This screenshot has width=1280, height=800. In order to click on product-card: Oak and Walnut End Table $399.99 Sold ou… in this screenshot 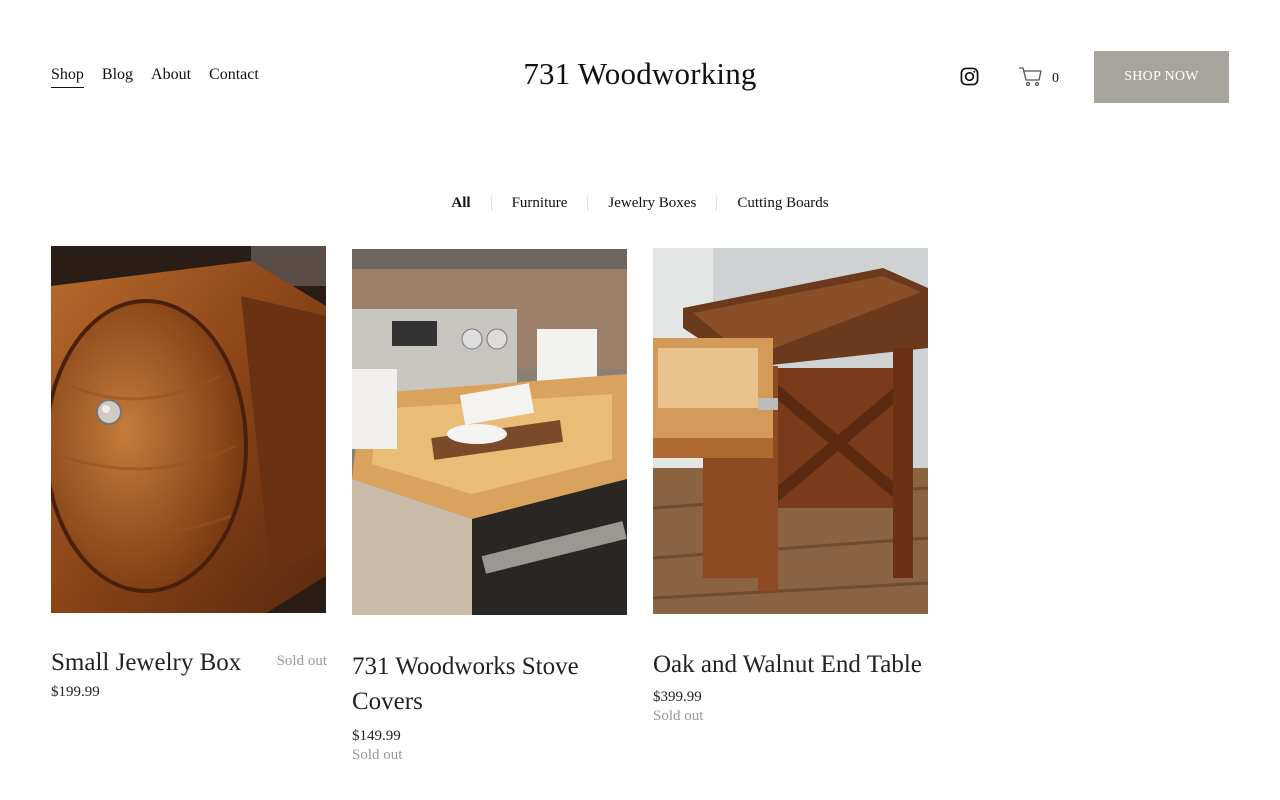, I will do `click(790, 486)`.